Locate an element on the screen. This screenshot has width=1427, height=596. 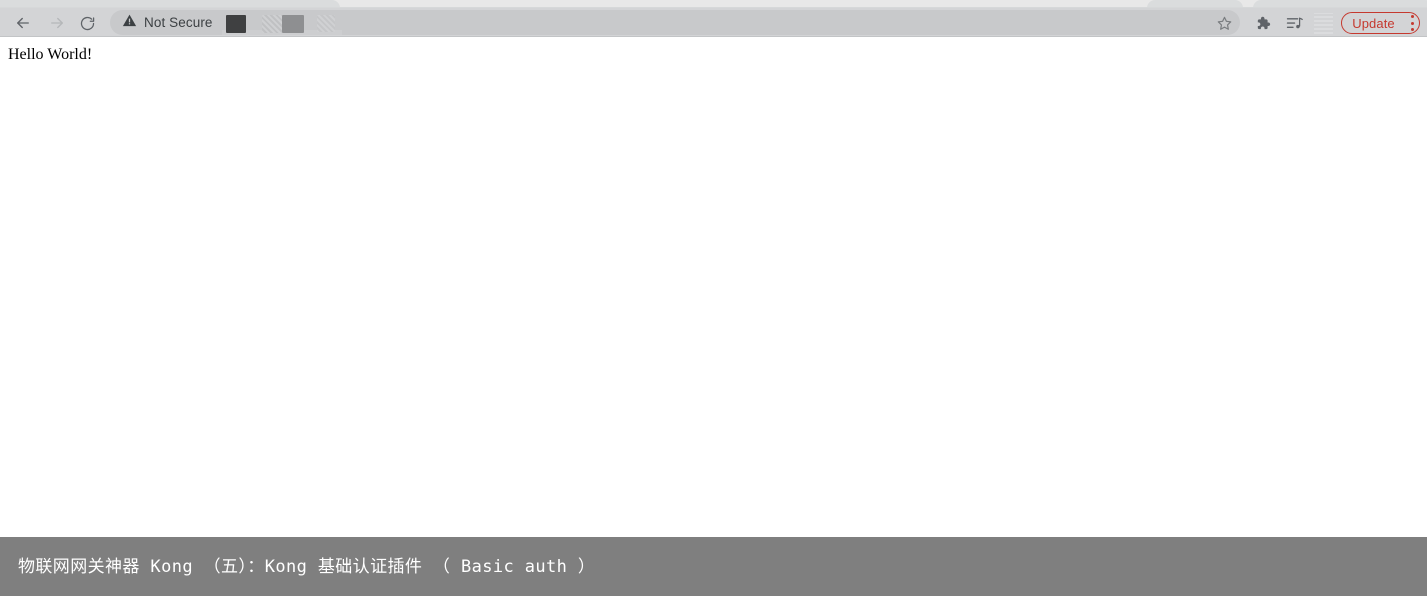
warning-triangle-icon is located at coordinates (129, 23).